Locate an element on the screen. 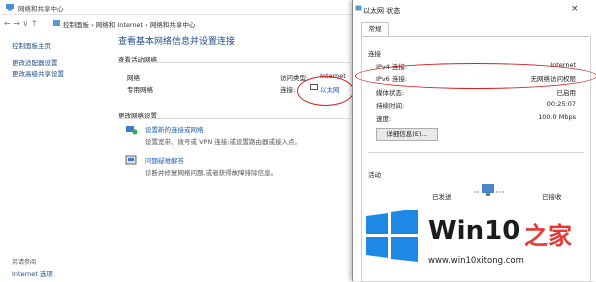  internet-options-link: Internet 选项 is located at coordinates (32, 273).